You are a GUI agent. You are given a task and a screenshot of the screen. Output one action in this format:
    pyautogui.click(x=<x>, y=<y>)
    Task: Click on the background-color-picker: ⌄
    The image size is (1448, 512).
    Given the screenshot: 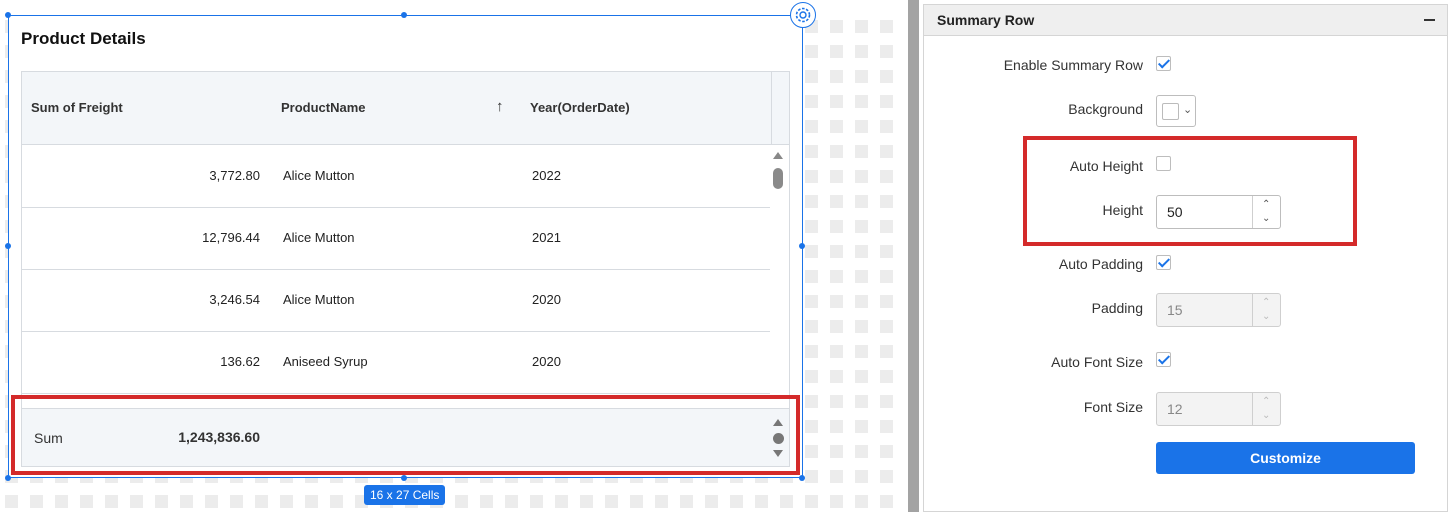 What is the action you would take?
    pyautogui.click(x=1176, y=111)
    